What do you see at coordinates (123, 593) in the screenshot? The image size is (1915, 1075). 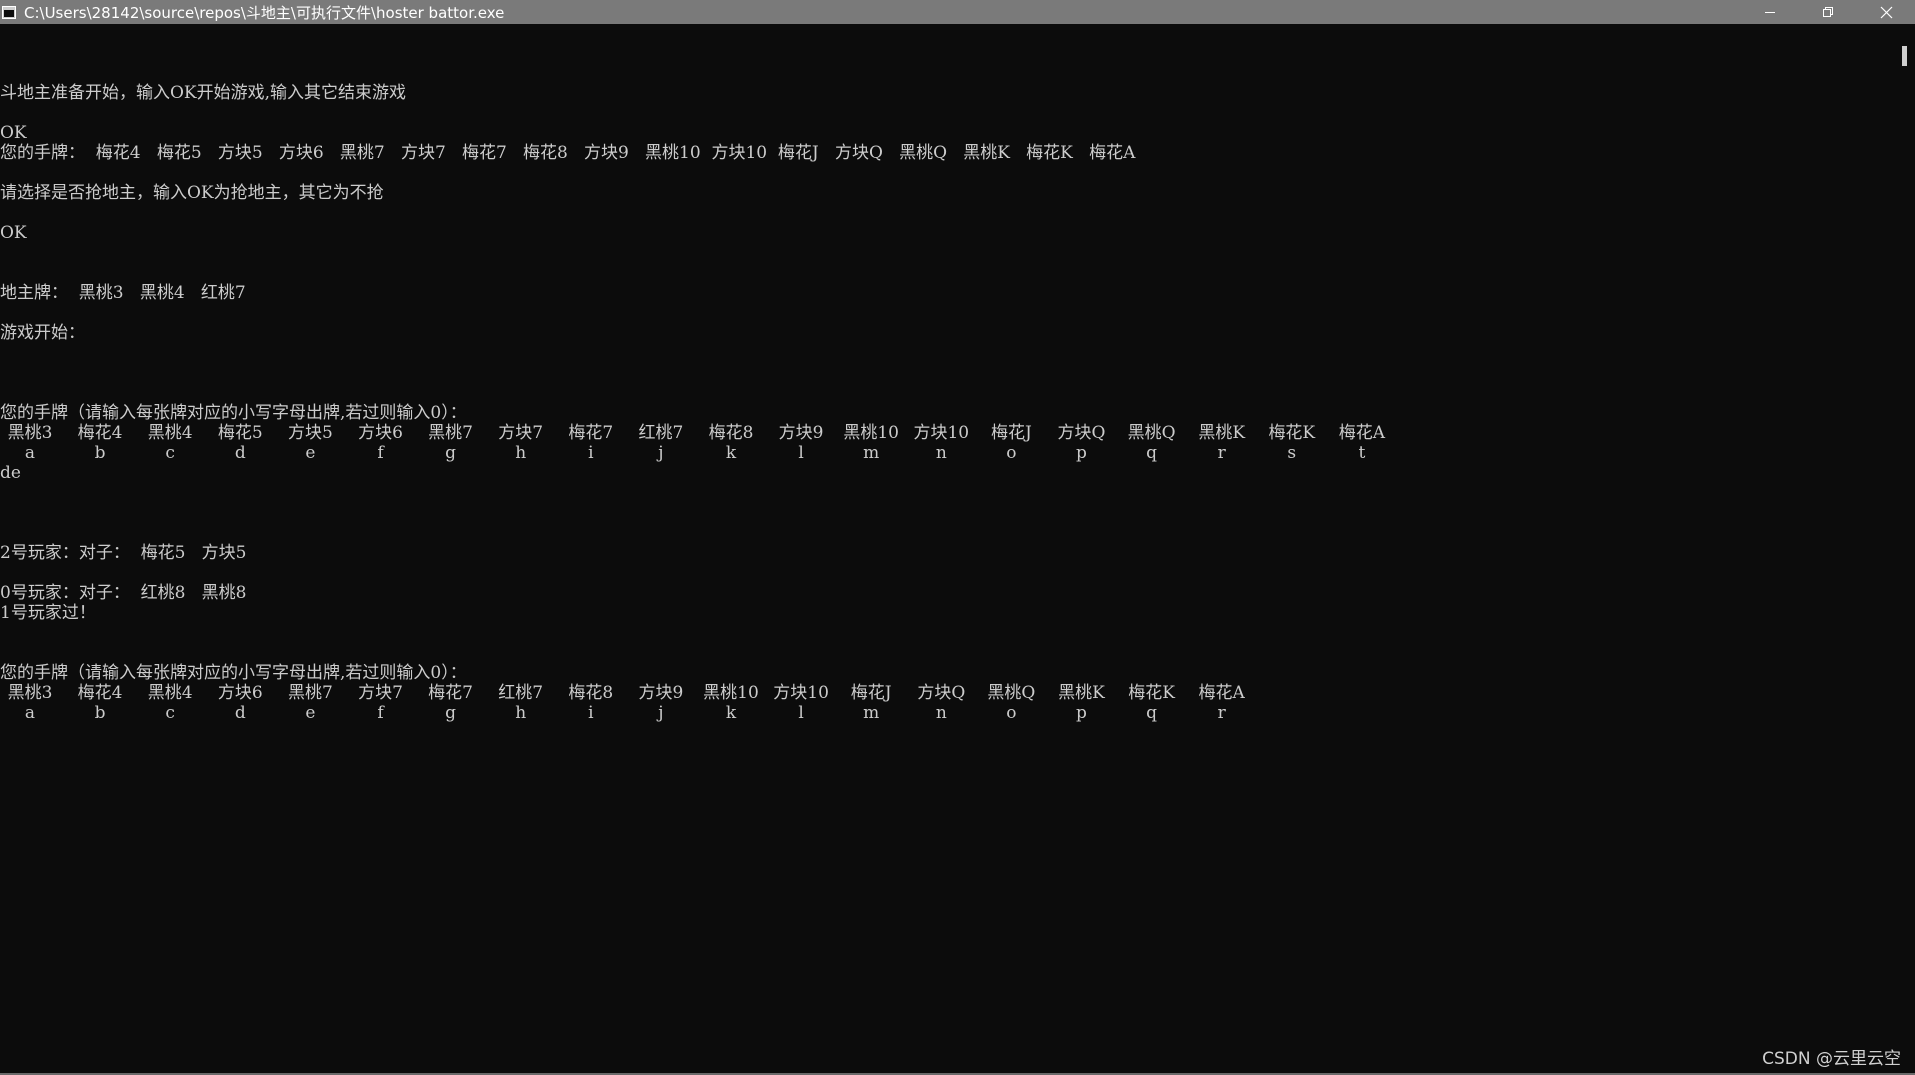 I see `player0-play-line: 0号玩家：对子： 红桃8 黑桃8` at bounding box center [123, 593].